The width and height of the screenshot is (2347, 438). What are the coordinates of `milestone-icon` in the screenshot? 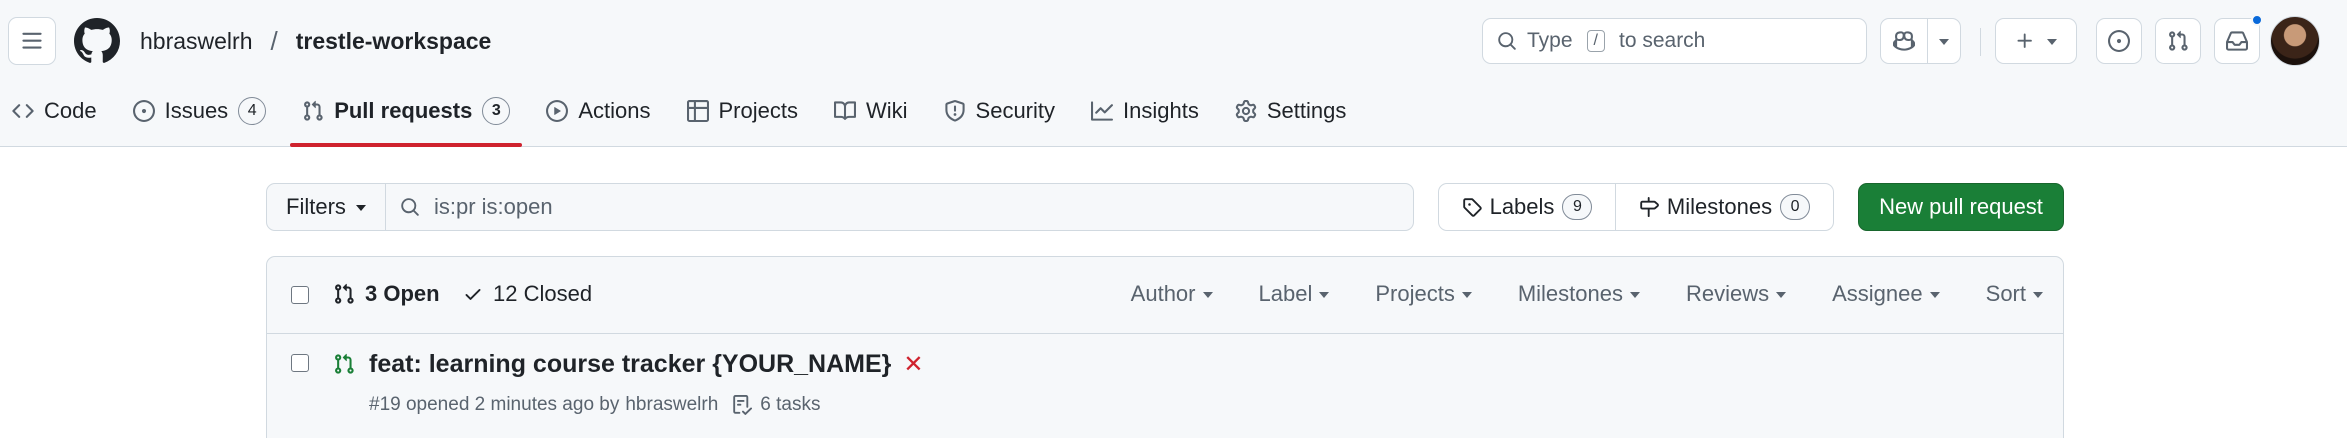 It's located at (1649, 207).